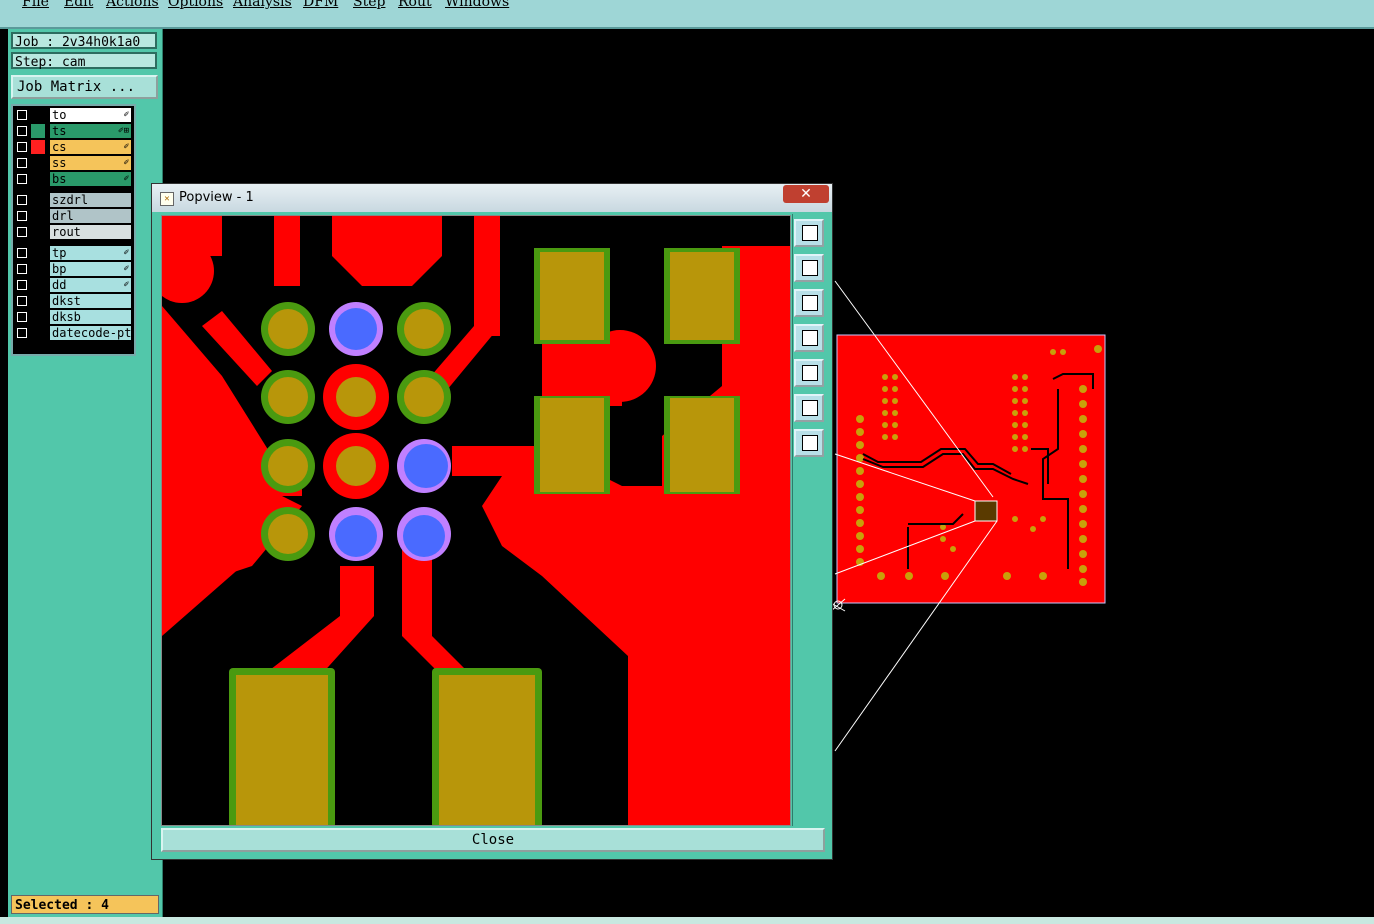  What do you see at coordinates (90, 285) in the screenshot?
I see `layer-name: dd ✐` at bounding box center [90, 285].